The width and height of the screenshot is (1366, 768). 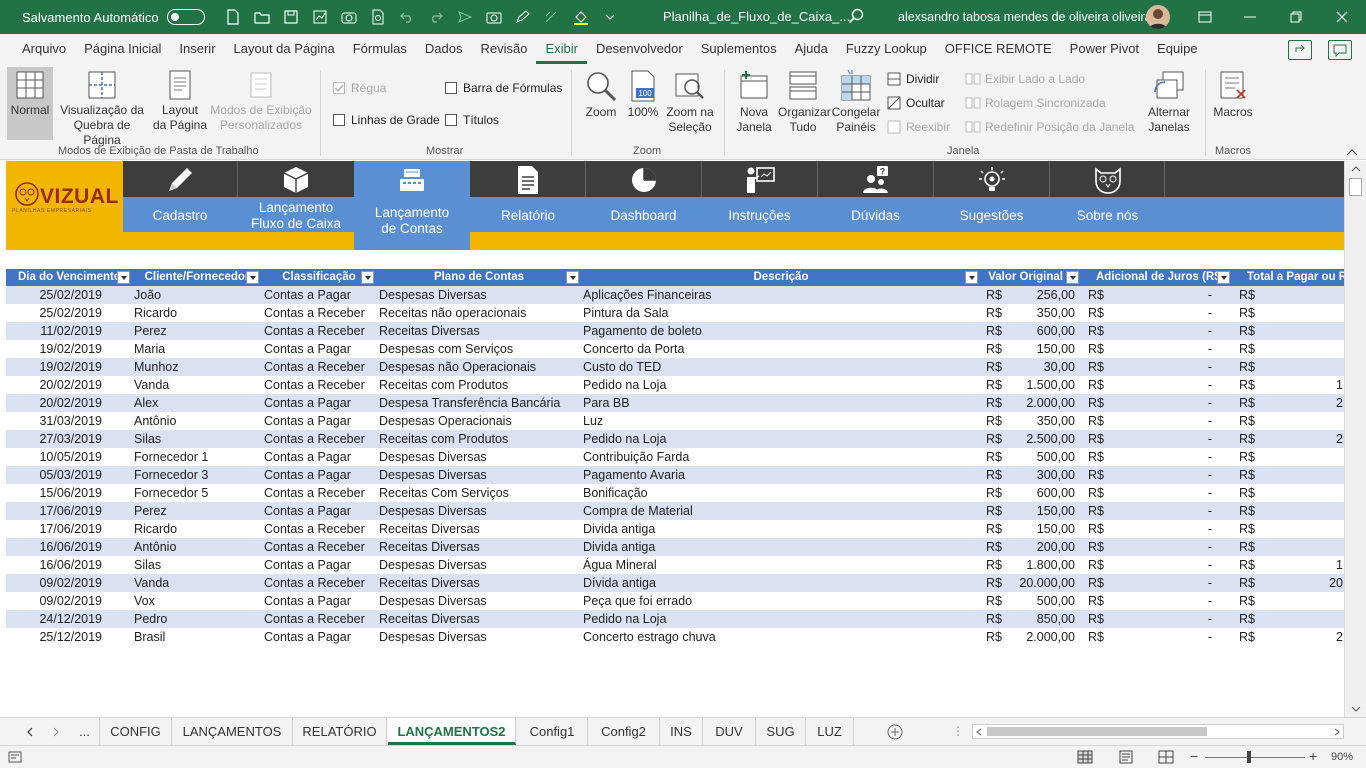 What do you see at coordinates (452, 731) in the screenshot?
I see `sheet-tab-lancamentos2: LANÇAMENTOS2` at bounding box center [452, 731].